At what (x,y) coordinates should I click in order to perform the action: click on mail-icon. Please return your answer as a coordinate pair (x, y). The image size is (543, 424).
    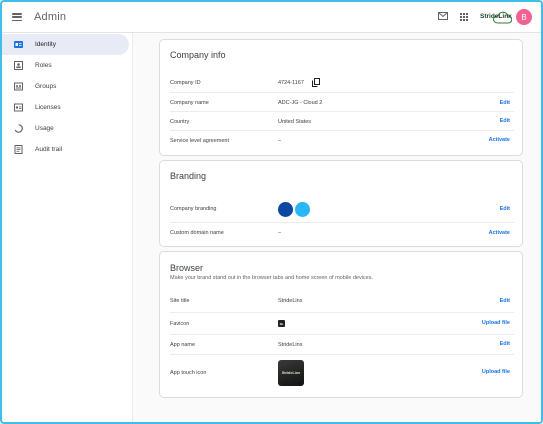
    Looking at the image, I should click on (443, 16).